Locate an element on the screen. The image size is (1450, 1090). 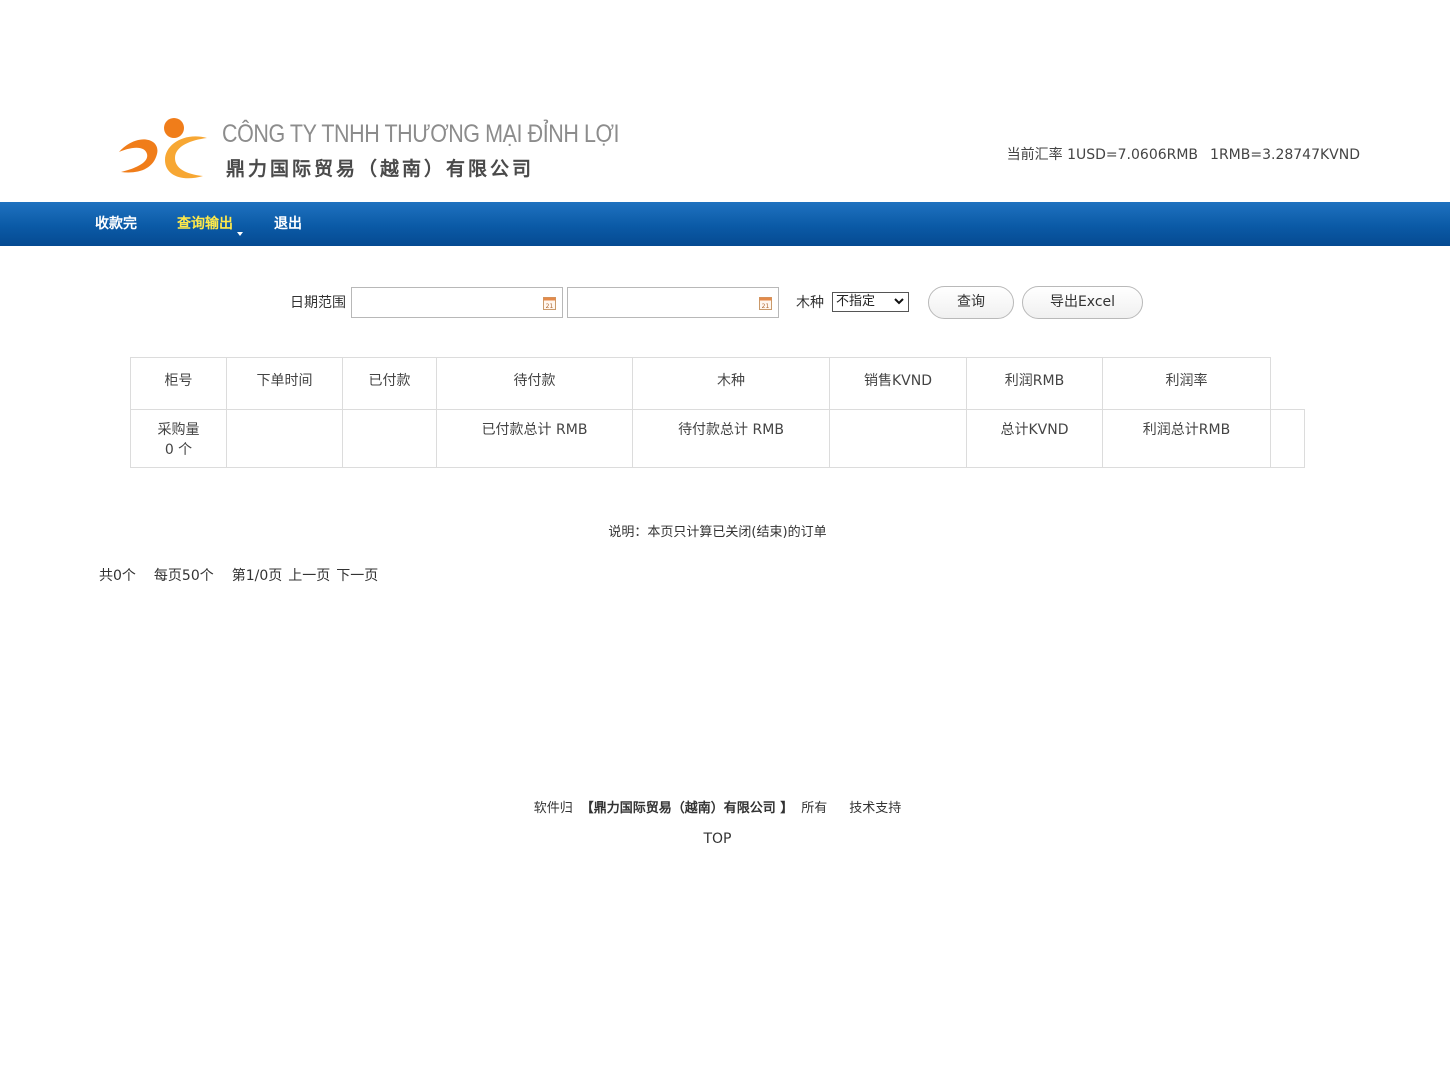
dropdown-caret-icon is located at coordinates (240, 234).